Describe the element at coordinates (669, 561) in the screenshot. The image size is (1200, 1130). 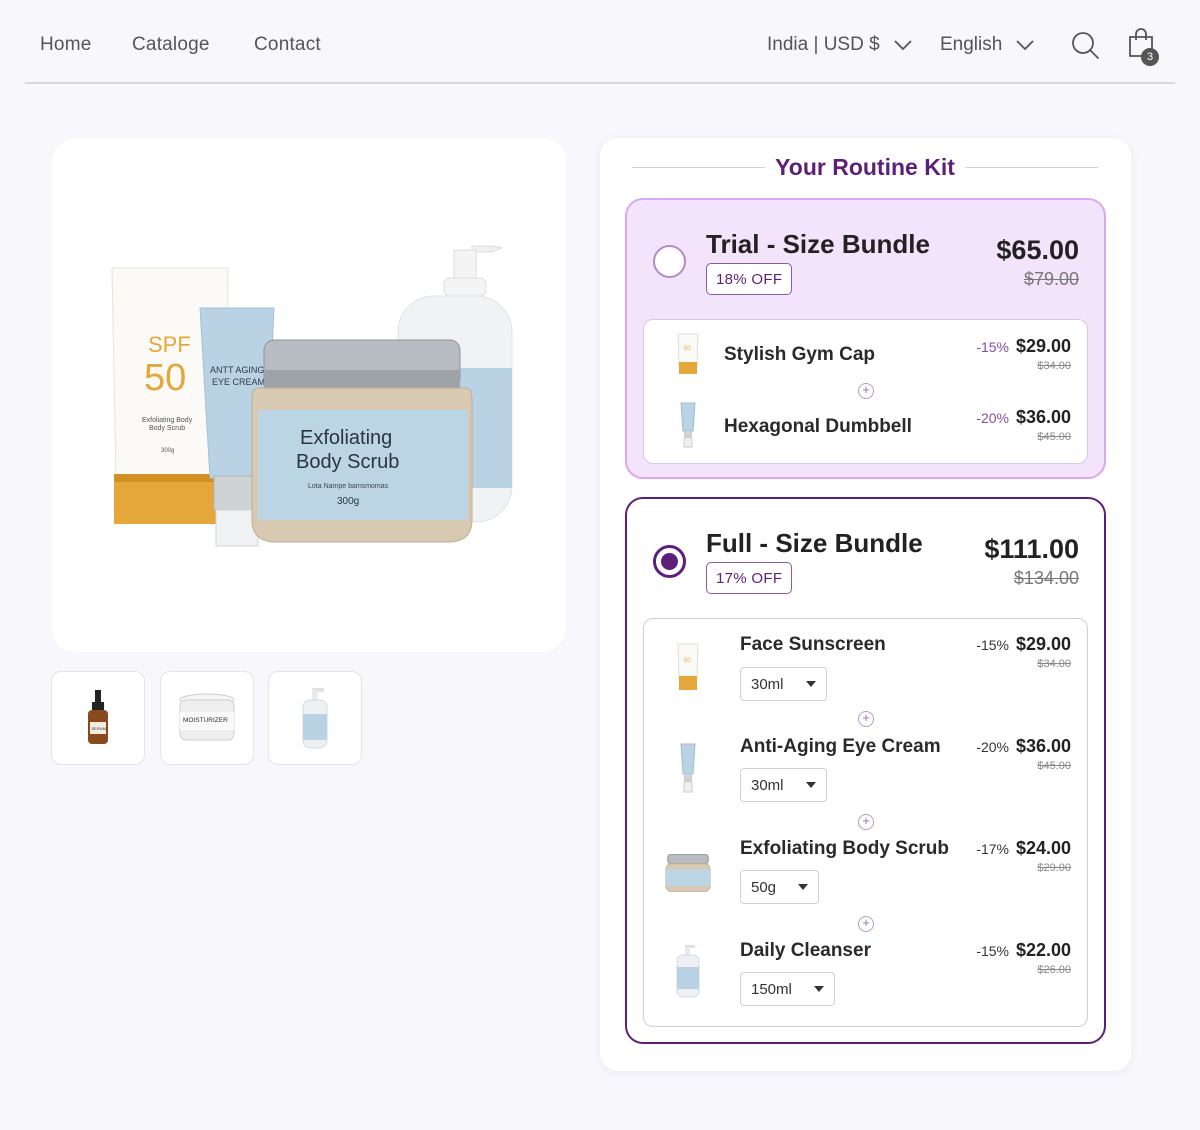
I see `full-bundle-radio` at that location.